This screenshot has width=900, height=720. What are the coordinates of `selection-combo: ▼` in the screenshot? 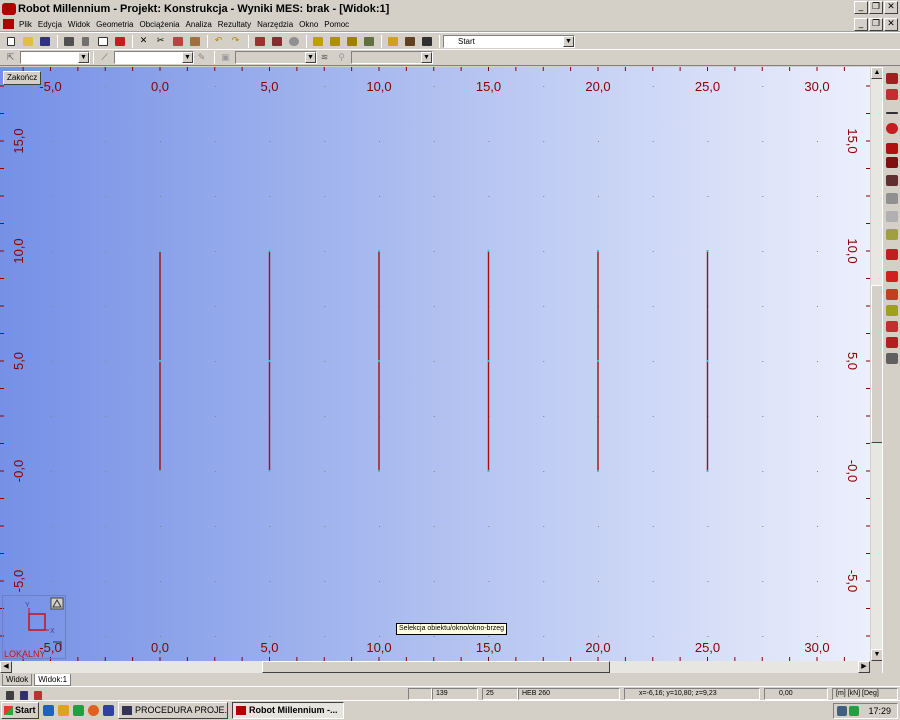 It's located at (55, 57).